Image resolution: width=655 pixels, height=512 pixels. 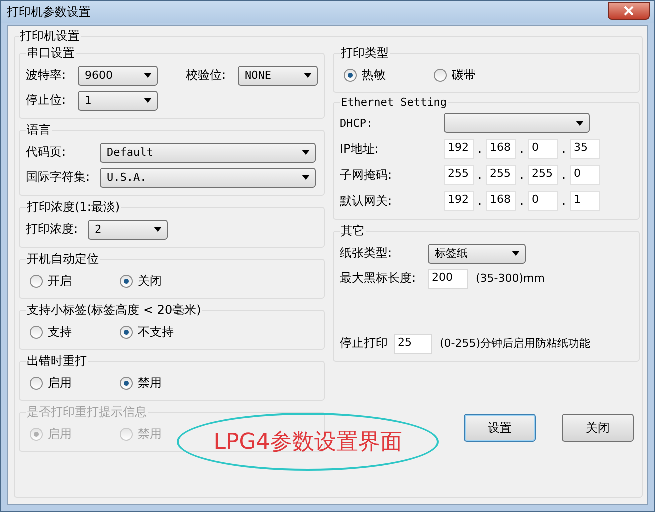 What do you see at coordinates (49, 12) in the screenshot?
I see `window-title: 打印机参数设置` at bounding box center [49, 12].